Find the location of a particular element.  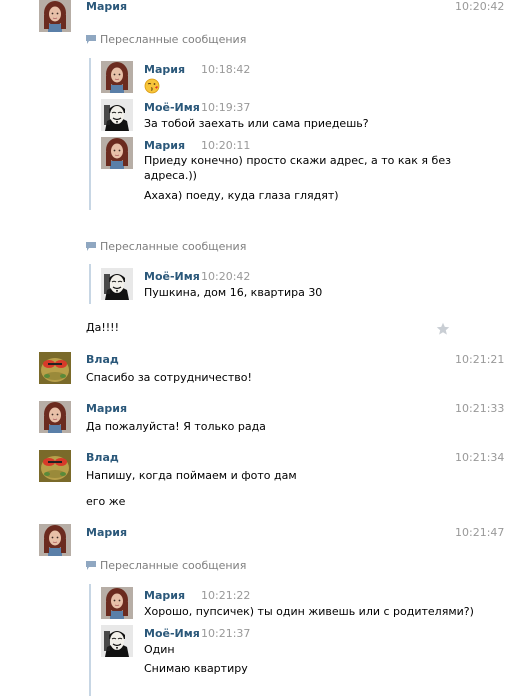

avatar-maria-image is located at coordinates (55, 16).